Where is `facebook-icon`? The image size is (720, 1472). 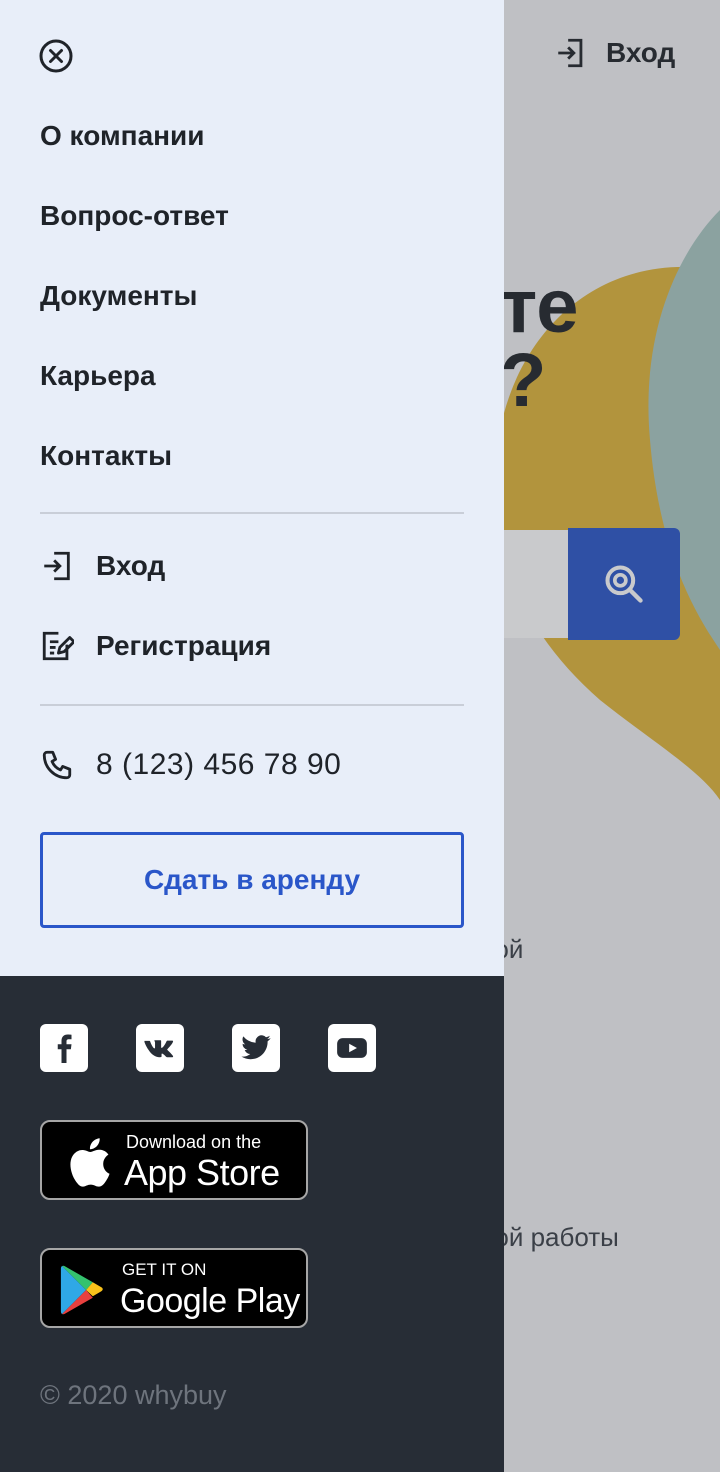
facebook-icon is located at coordinates (64, 1048).